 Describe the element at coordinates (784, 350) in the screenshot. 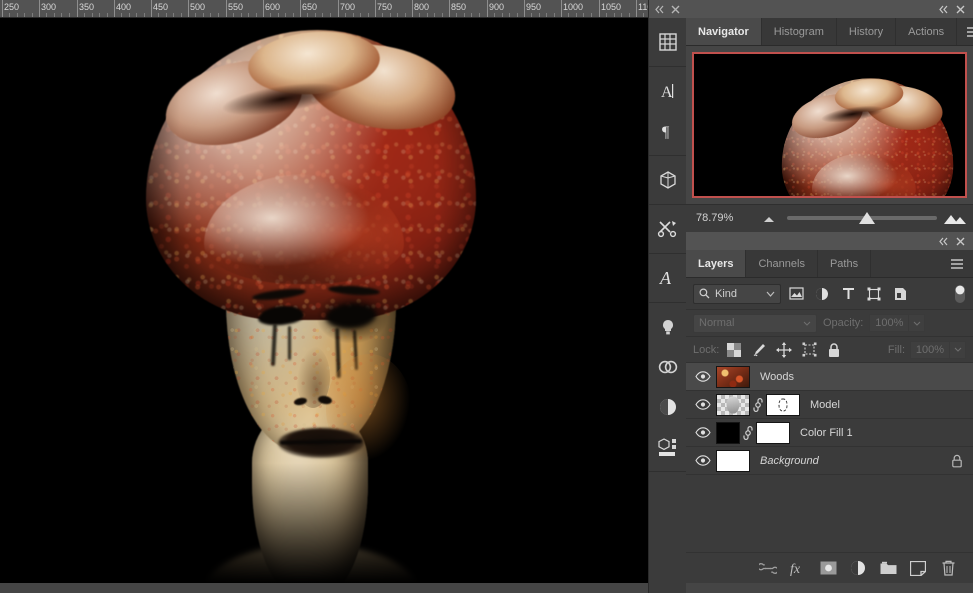

I see `lock-position-icon` at that location.